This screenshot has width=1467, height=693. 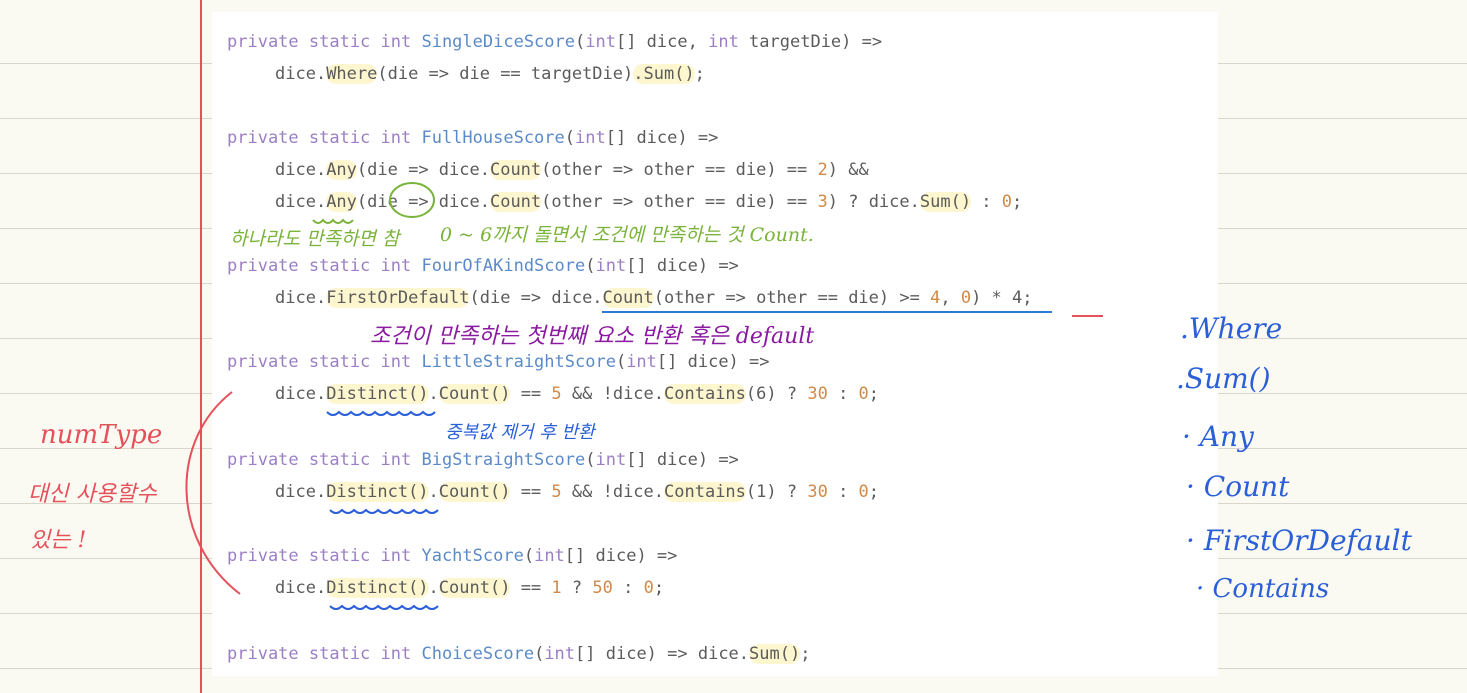 I want to click on method-name: ChoiceScore, so click(x=478, y=654).